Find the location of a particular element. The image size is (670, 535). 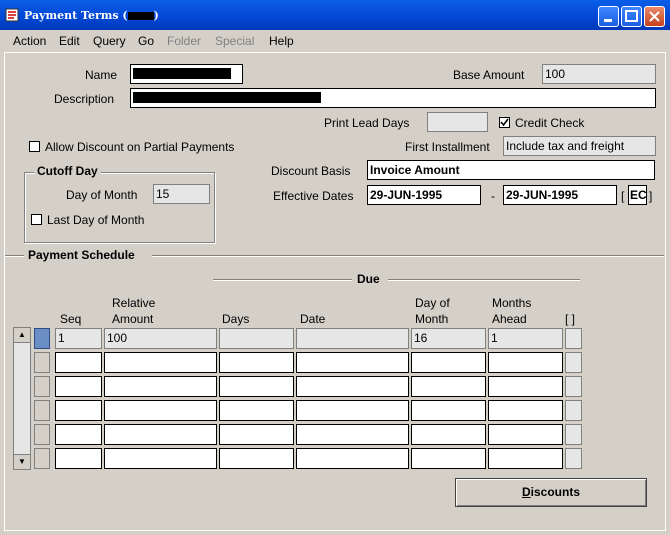

description-field is located at coordinates (393, 98).